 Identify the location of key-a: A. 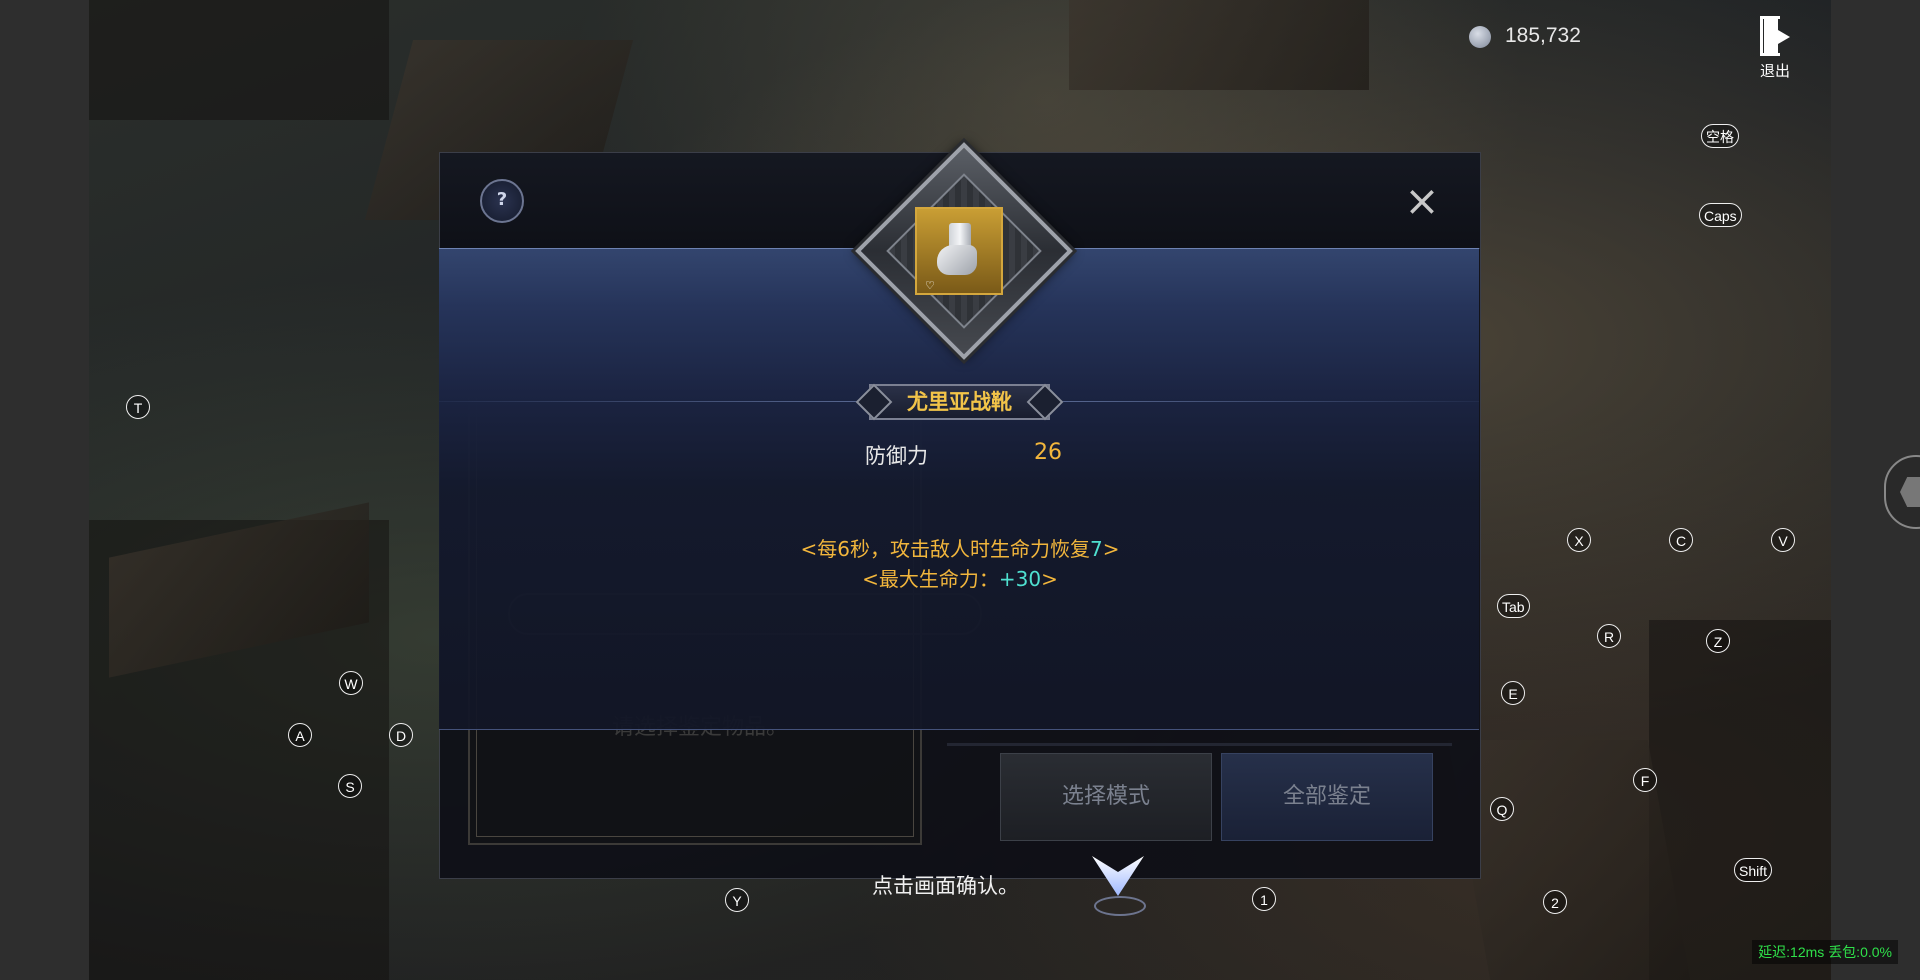
(300, 735).